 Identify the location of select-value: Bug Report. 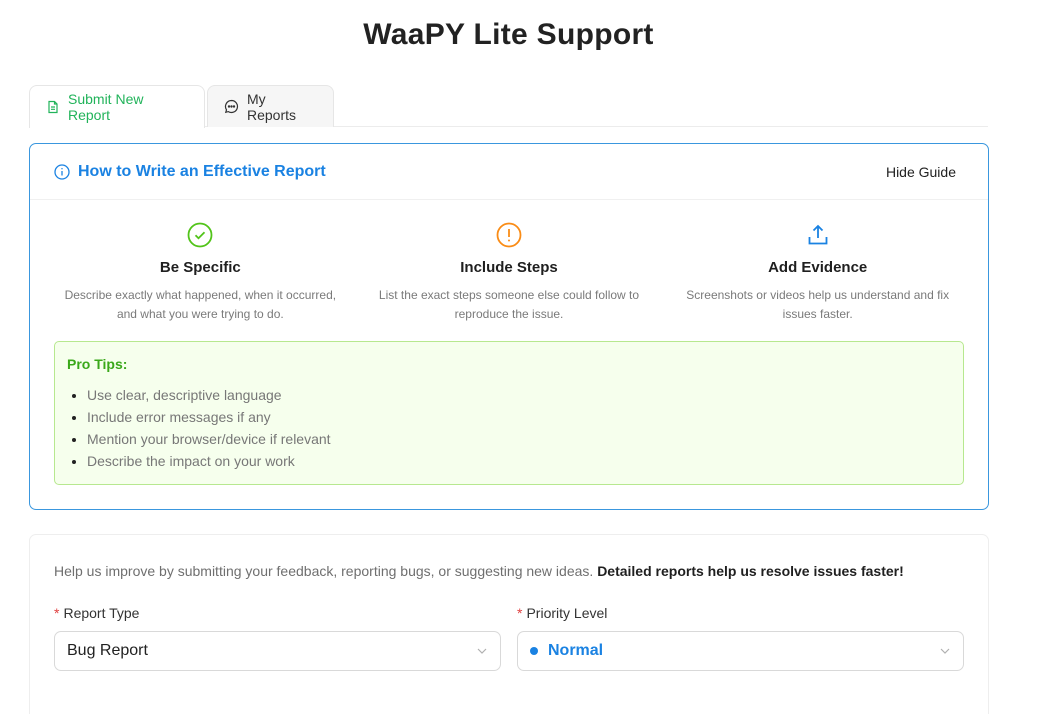
(107, 650).